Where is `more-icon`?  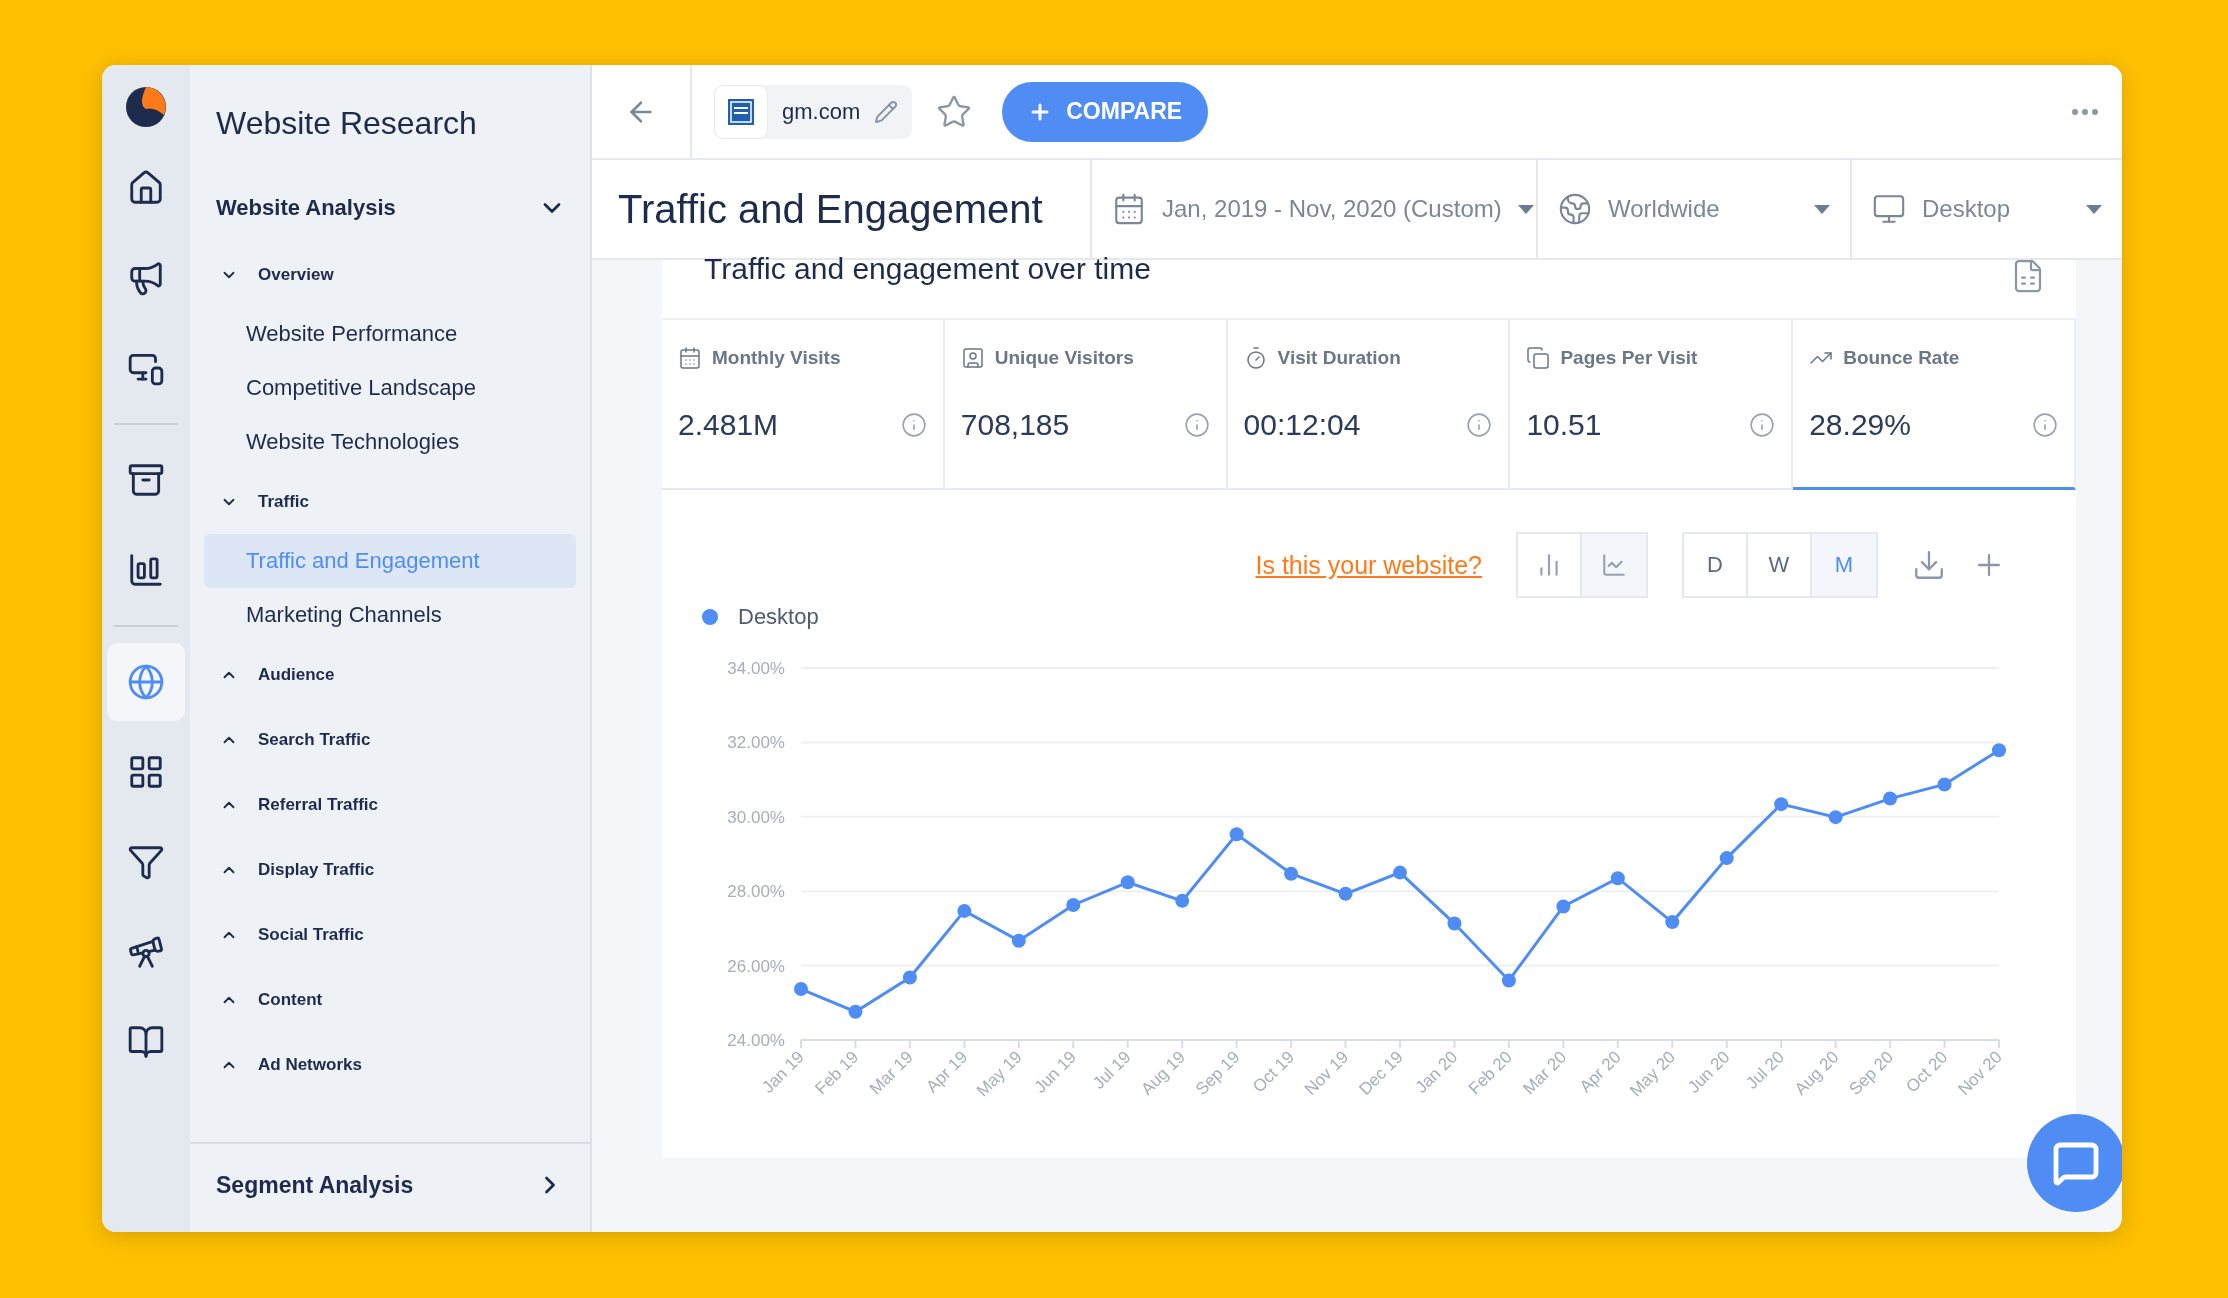
more-icon is located at coordinates (2085, 111).